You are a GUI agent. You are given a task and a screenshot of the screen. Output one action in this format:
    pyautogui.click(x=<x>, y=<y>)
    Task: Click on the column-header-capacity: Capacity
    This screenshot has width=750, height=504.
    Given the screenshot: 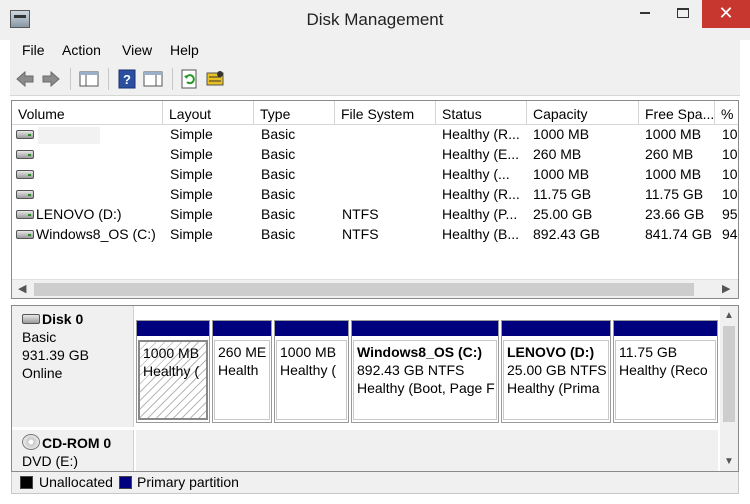 What is the action you would take?
    pyautogui.click(x=583, y=113)
    